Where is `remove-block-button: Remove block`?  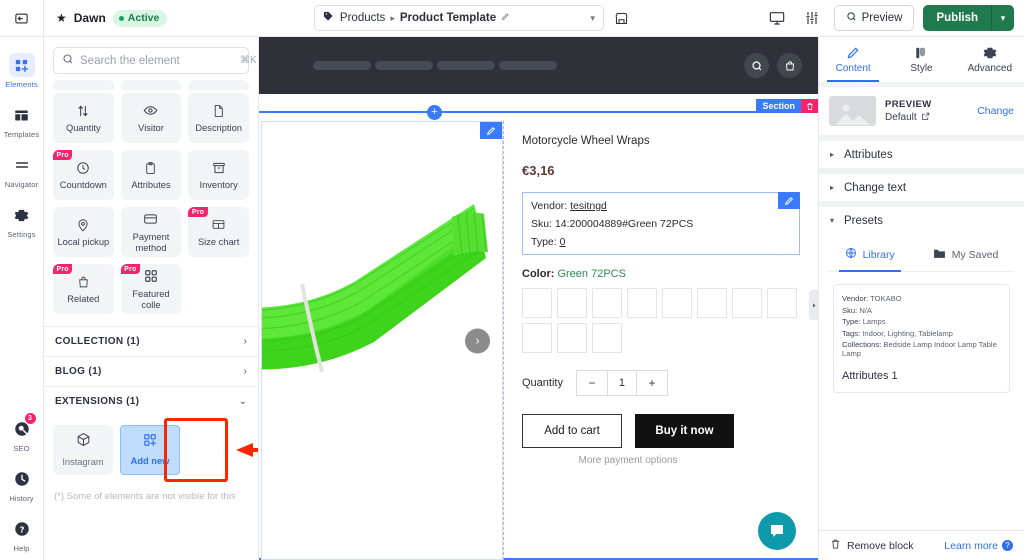 remove-block-button: Remove block is located at coordinates (872, 545).